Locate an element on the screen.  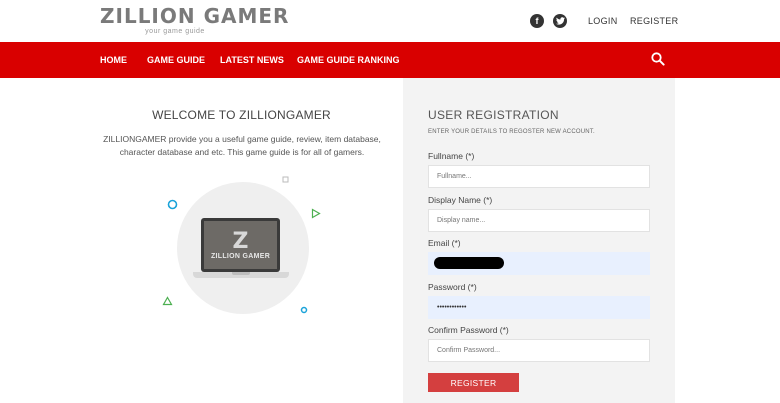
facebook-icon: f is located at coordinates (537, 21).